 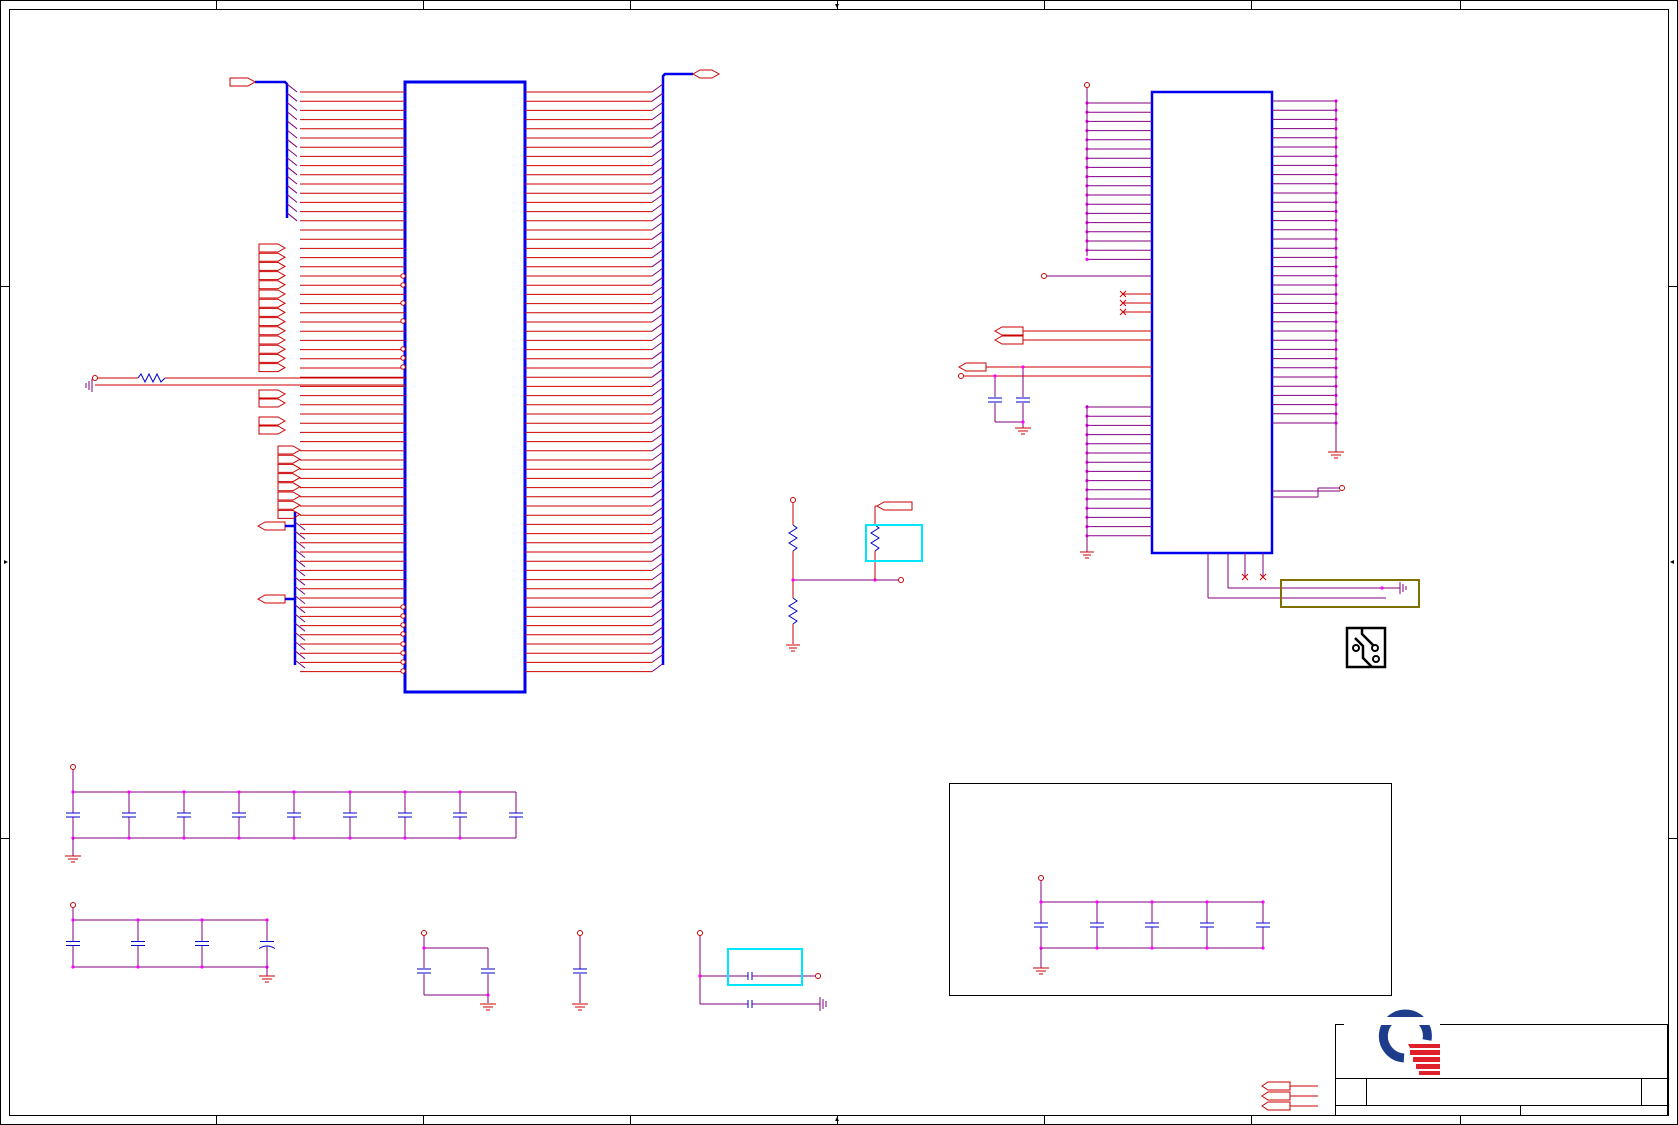 I want to click on no-connect-icon, so click(x=1193, y=435).